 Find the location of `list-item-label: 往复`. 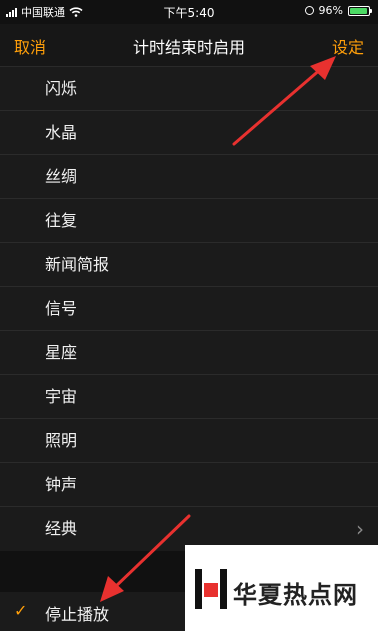

list-item-label: 往复 is located at coordinates (61, 220).